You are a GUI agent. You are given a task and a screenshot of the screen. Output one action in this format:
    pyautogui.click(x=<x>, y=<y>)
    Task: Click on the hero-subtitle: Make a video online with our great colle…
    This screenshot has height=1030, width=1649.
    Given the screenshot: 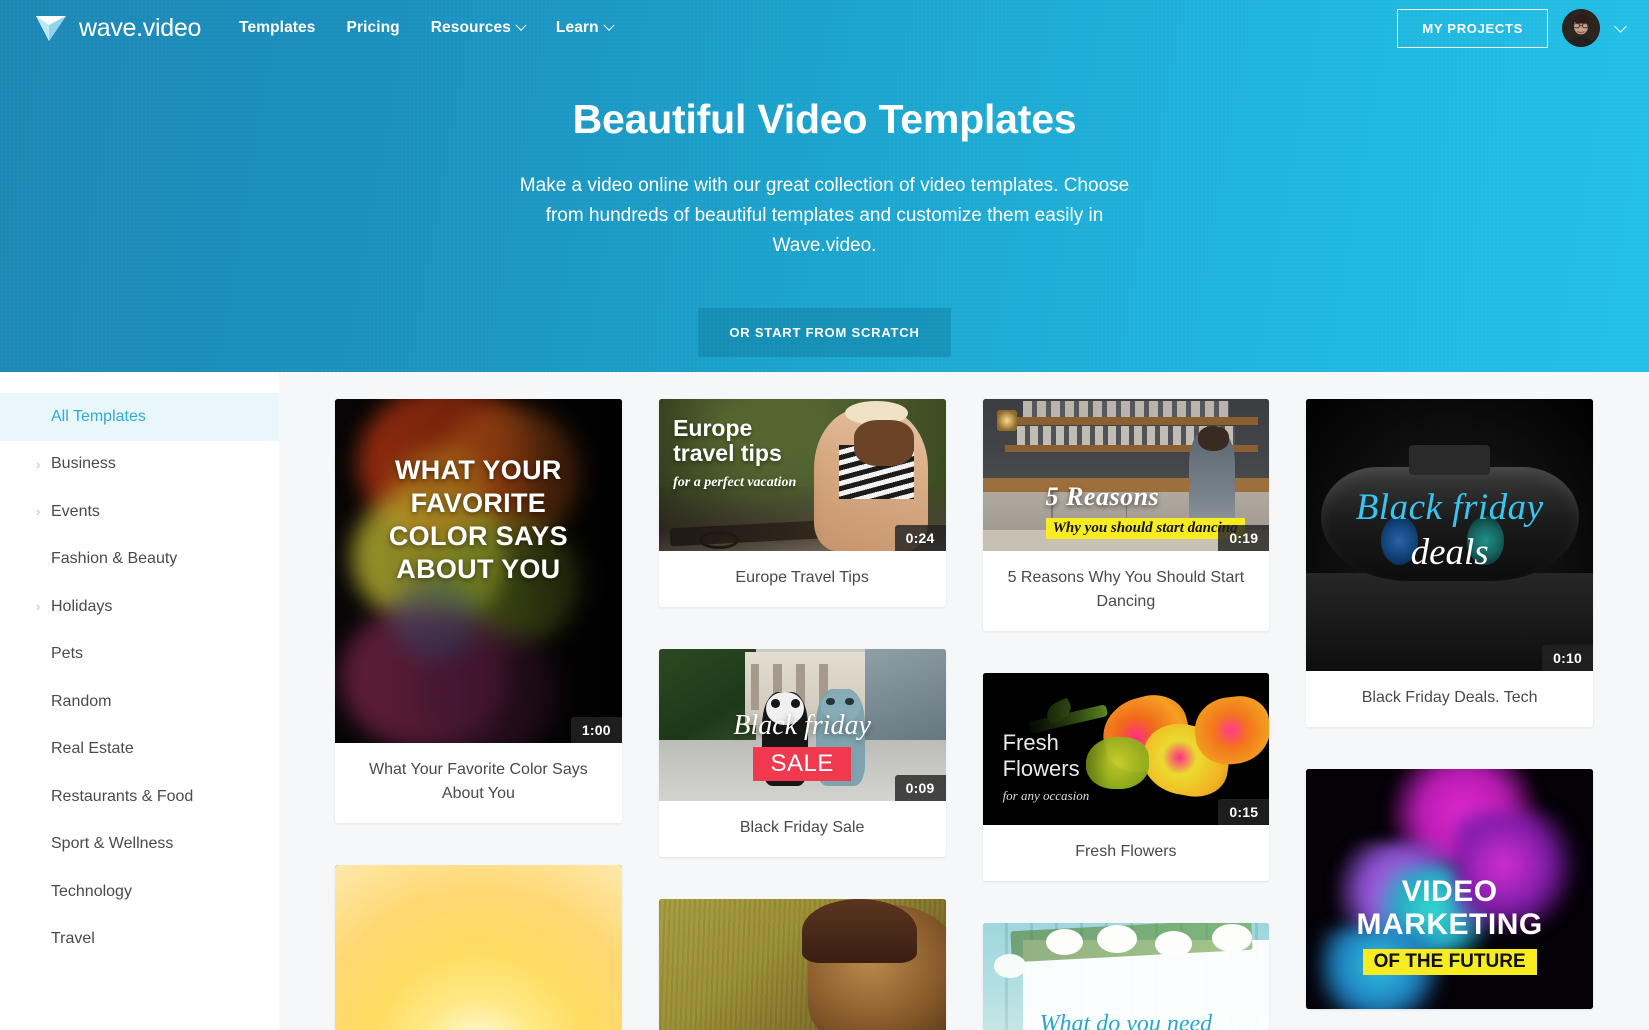 What is the action you would take?
    pyautogui.click(x=824, y=216)
    